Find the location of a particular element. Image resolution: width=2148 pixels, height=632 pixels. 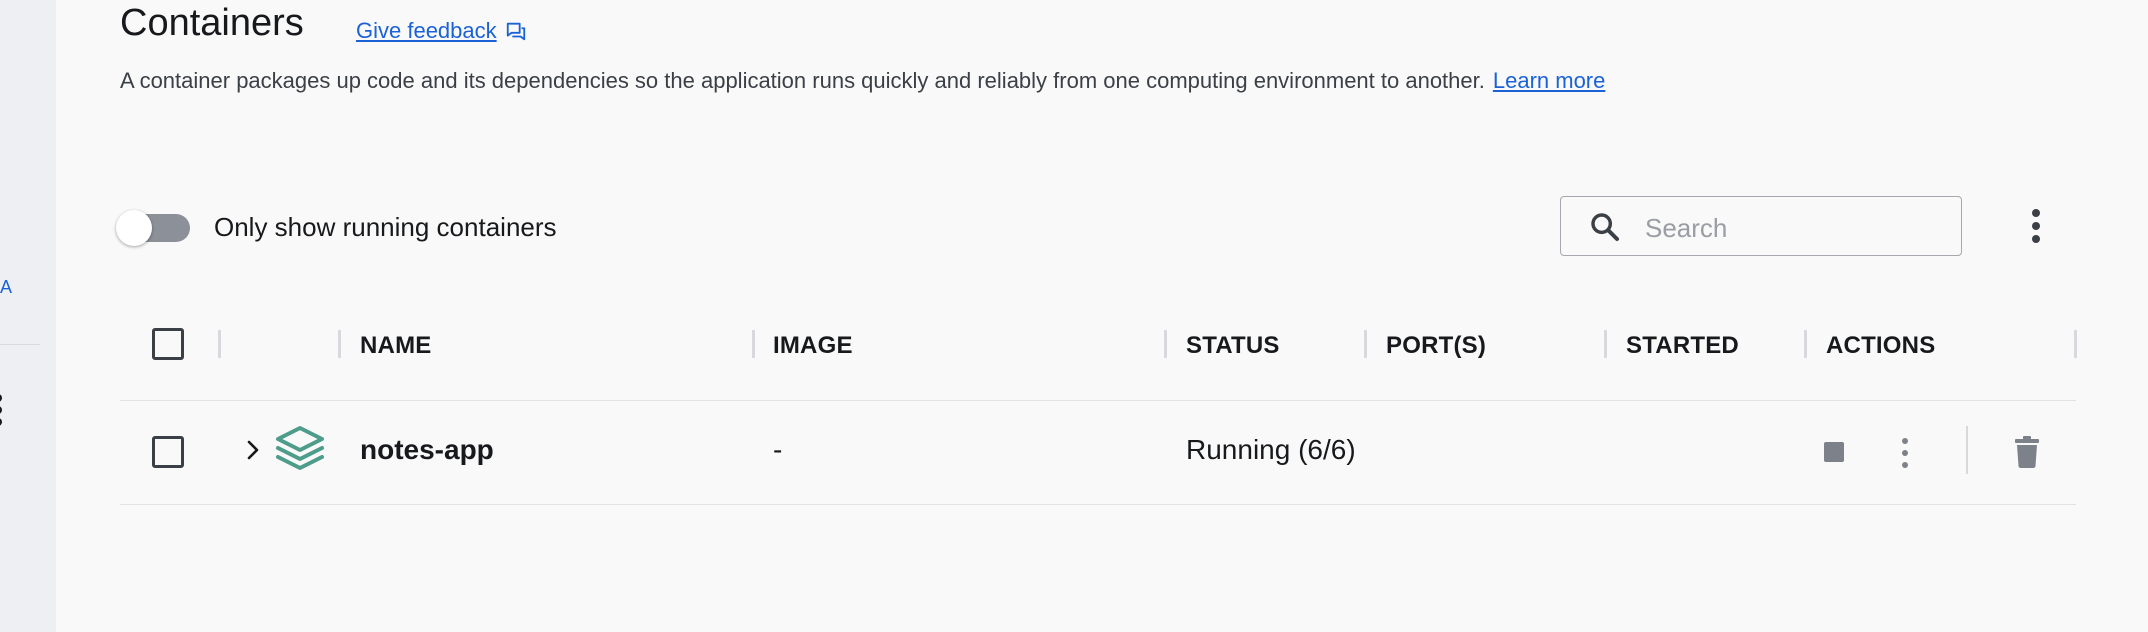

search-icon is located at coordinates (1605, 227).